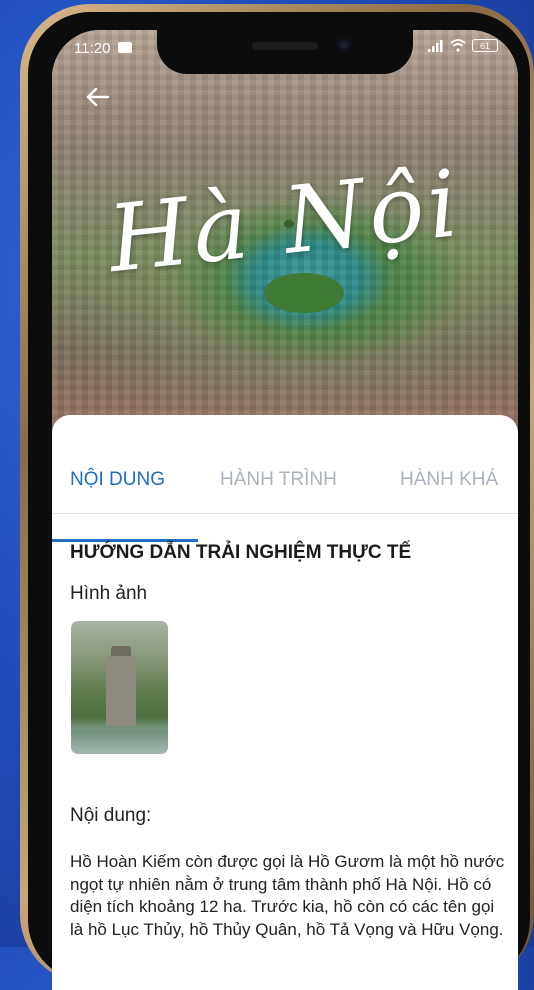 This screenshot has height=990, width=534. I want to click on tab-noi-dung: NỘI DUNG, so click(117, 480).